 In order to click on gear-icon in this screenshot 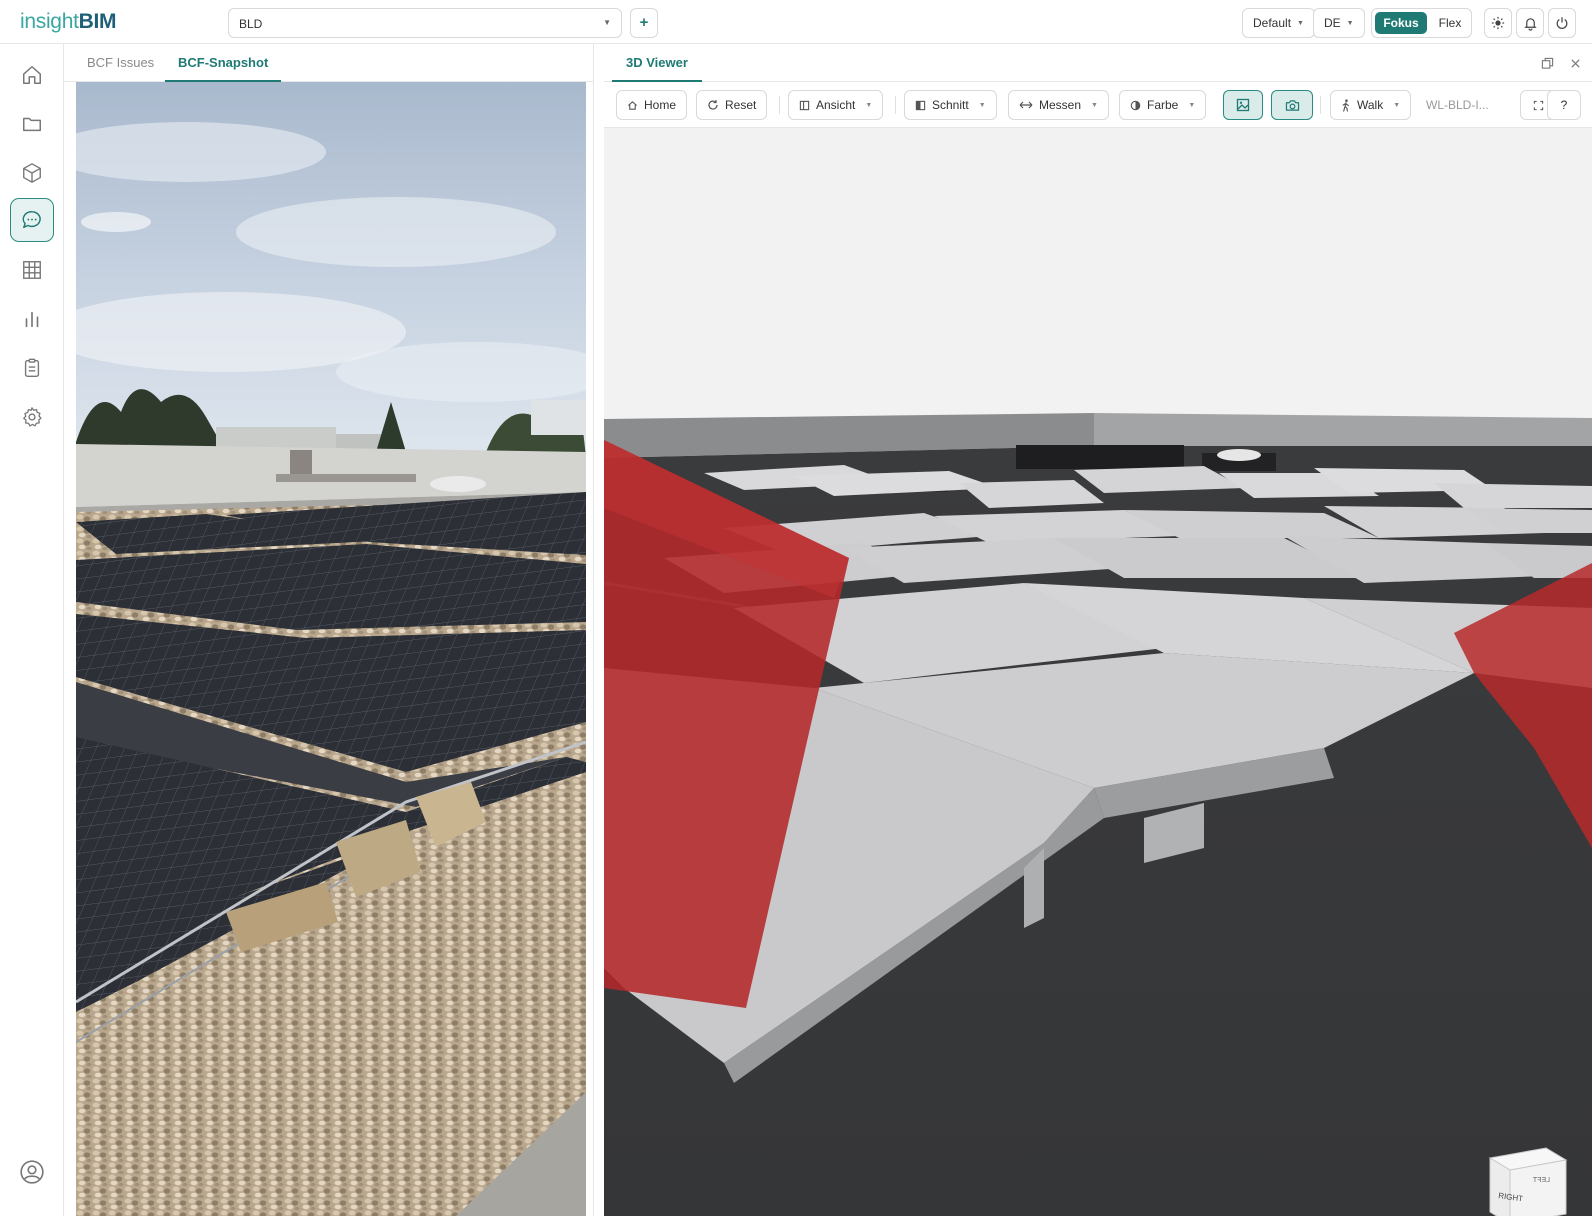, I will do `click(32, 417)`.